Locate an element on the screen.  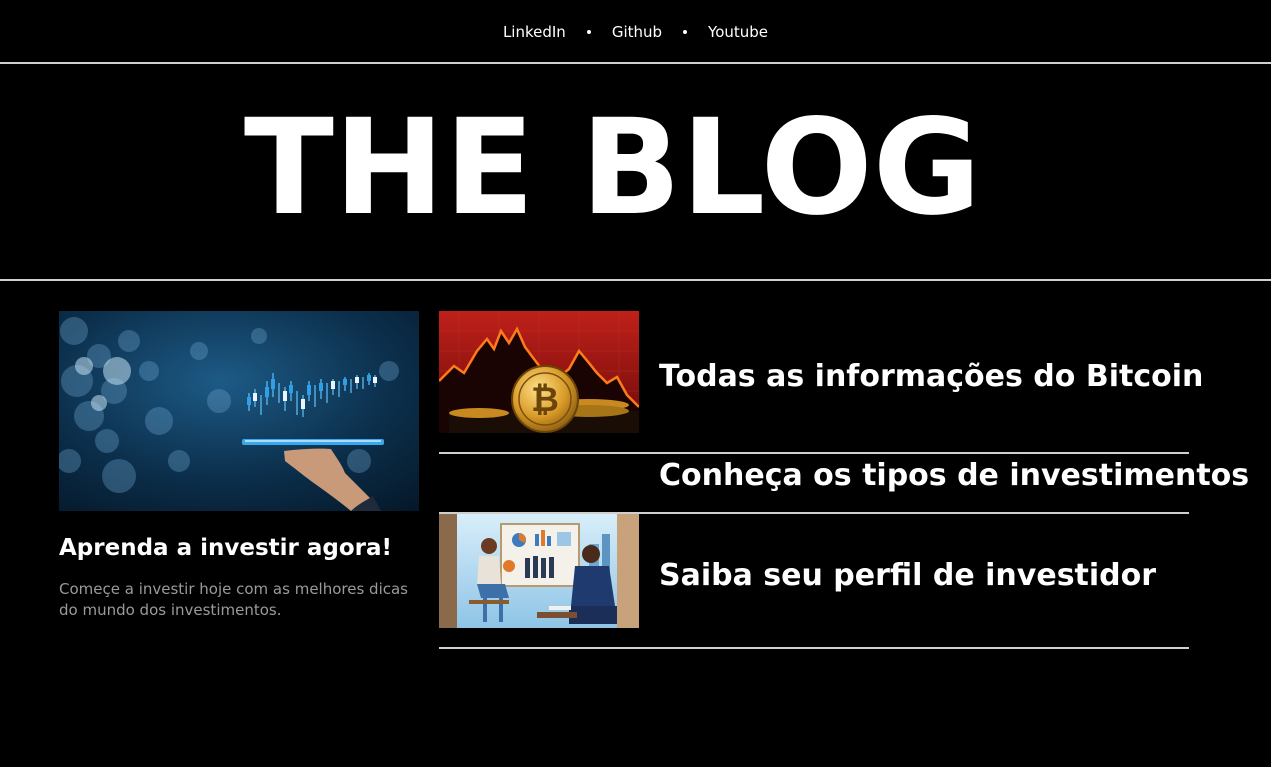
advisor-meeting-icon is located at coordinates (539, 571).